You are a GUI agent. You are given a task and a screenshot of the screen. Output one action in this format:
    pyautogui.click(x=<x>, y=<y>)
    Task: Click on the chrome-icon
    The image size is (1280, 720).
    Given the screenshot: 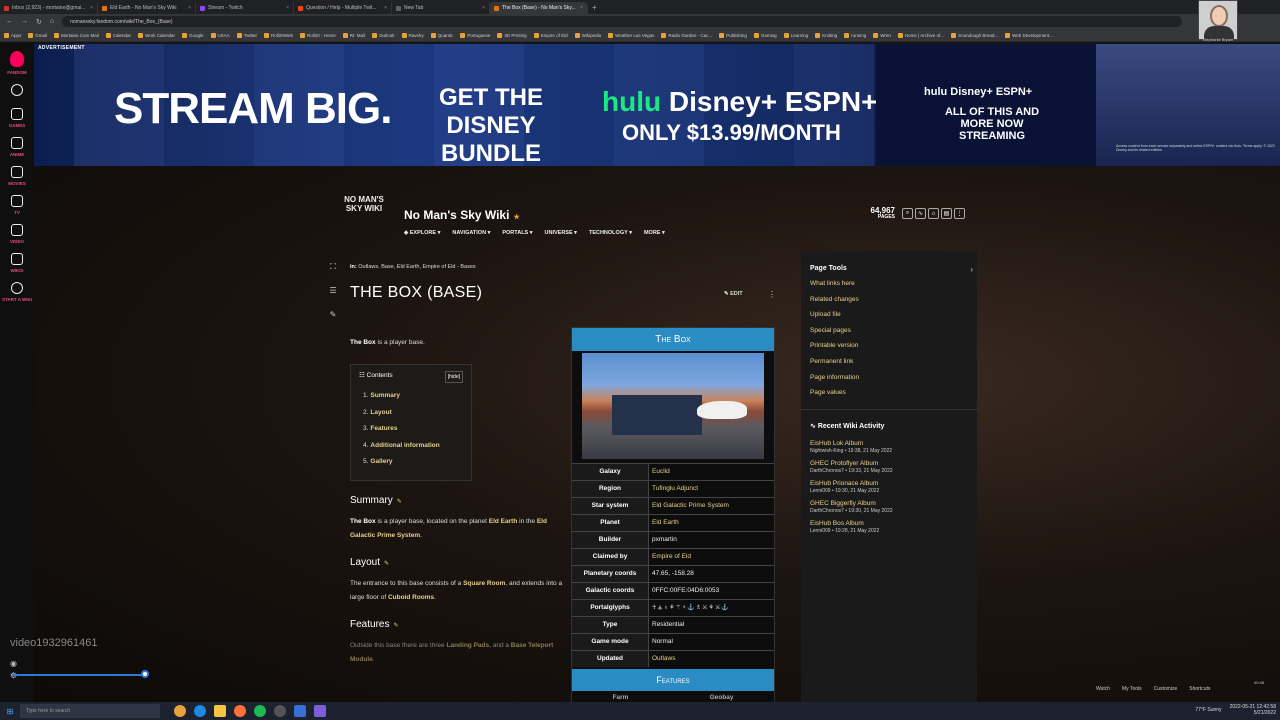 What is the action you would take?
    pyautogui.click(x=180, y=711)
    